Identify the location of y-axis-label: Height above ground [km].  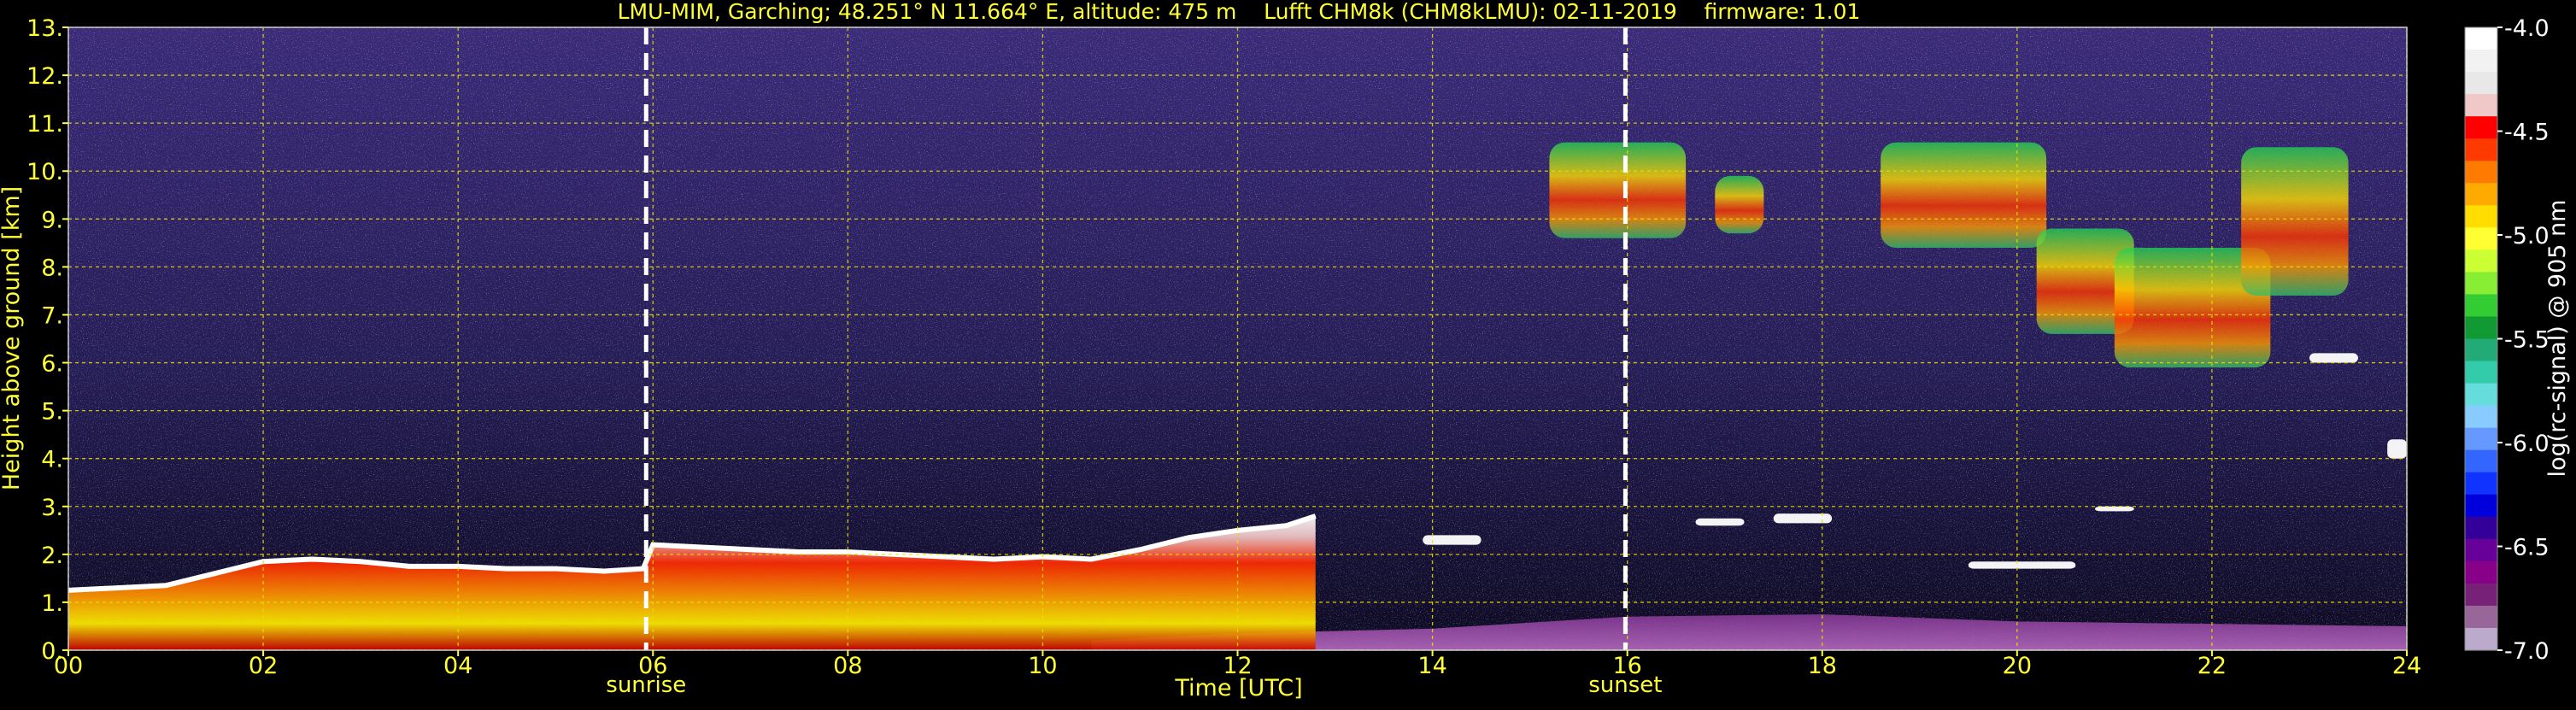
(12, 338).